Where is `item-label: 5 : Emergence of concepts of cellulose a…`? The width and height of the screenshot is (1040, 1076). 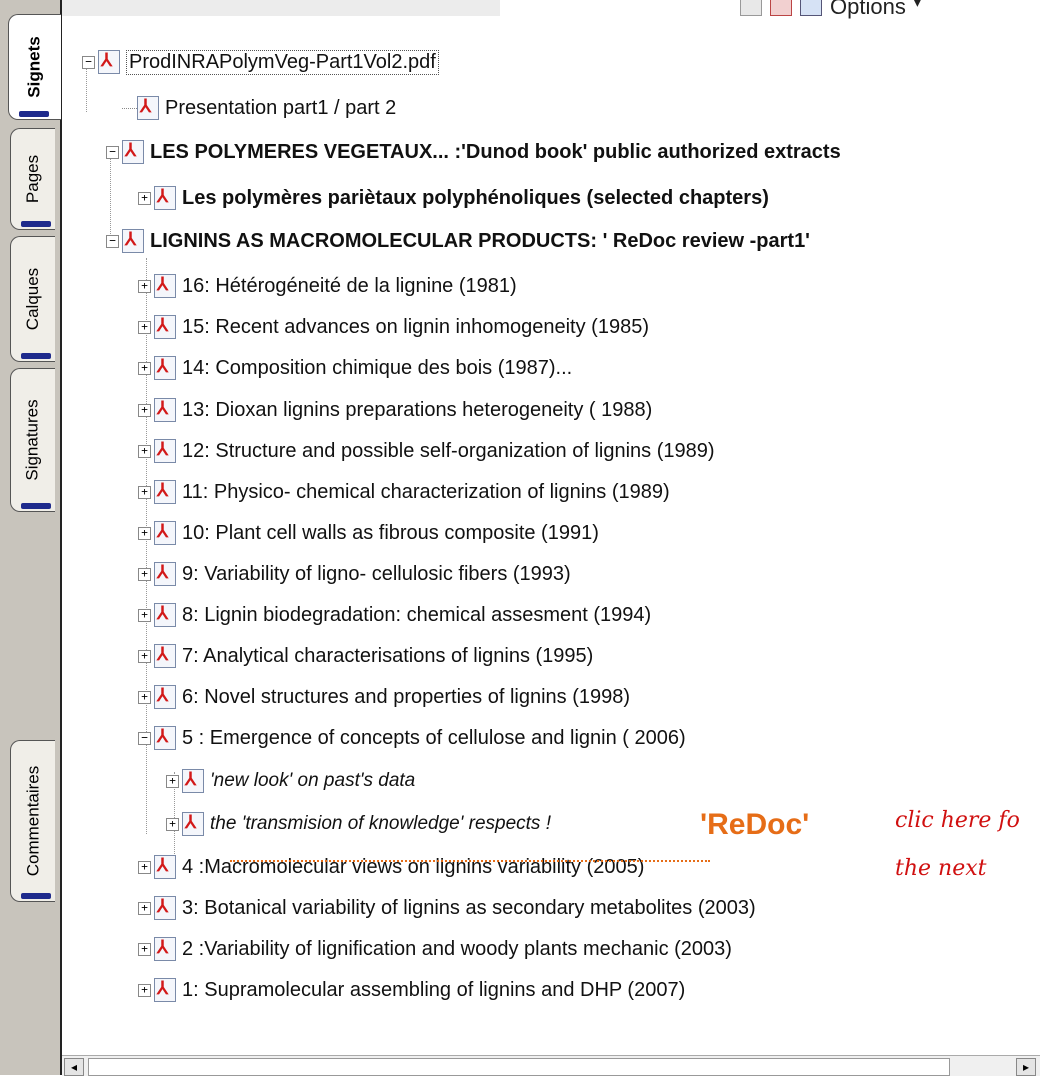
item-label: 5 : Emergence of concepts of cellulose a… is located at coordinates (434, 738).